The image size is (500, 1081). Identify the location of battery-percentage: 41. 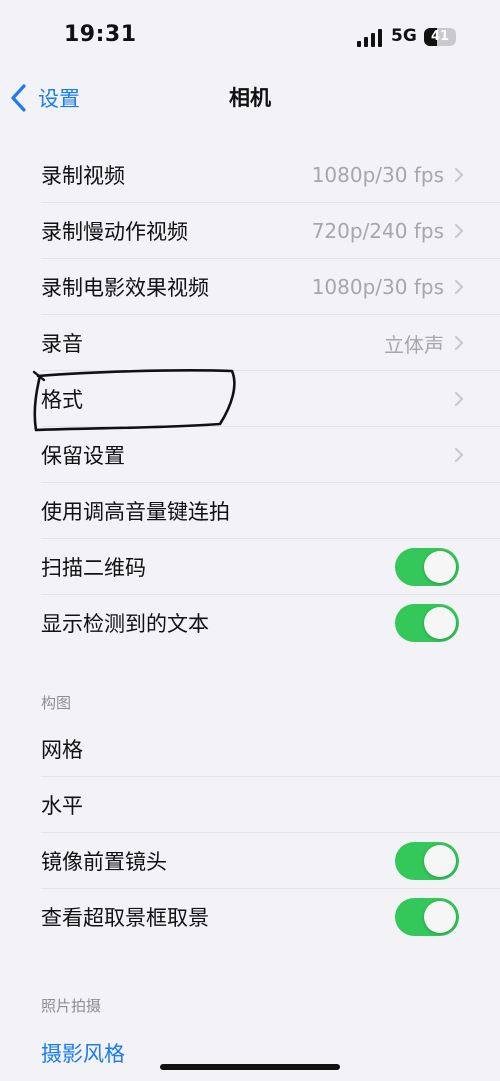
(440, 36).